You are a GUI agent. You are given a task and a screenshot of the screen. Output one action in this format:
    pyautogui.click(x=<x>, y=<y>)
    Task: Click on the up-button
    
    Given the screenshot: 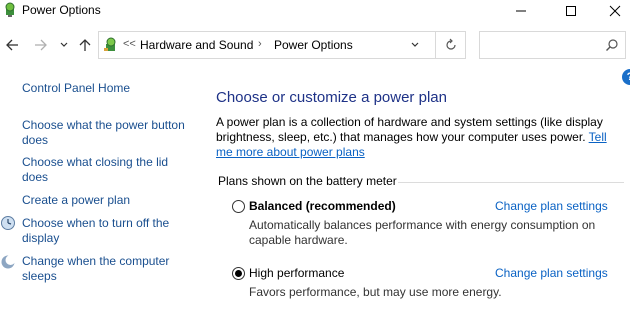 What is the action you would take?
    pyautogui.click(x=85, y=45)
    